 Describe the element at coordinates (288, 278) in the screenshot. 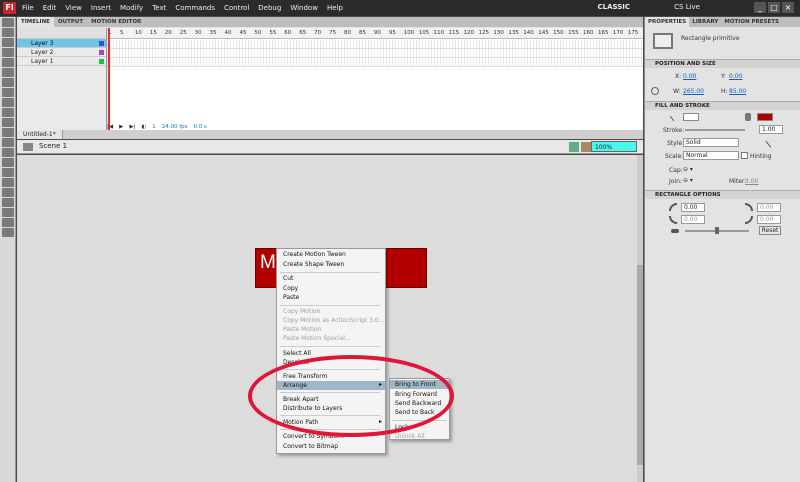

I see `menu-cut: Cut` at that location.